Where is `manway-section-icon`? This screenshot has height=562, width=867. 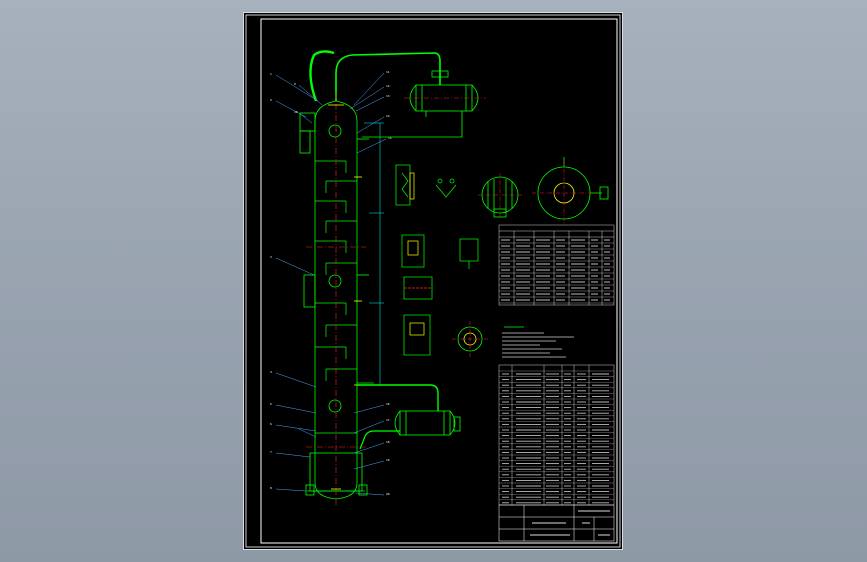 manway-section-icon is located at coordinates (533, 254).